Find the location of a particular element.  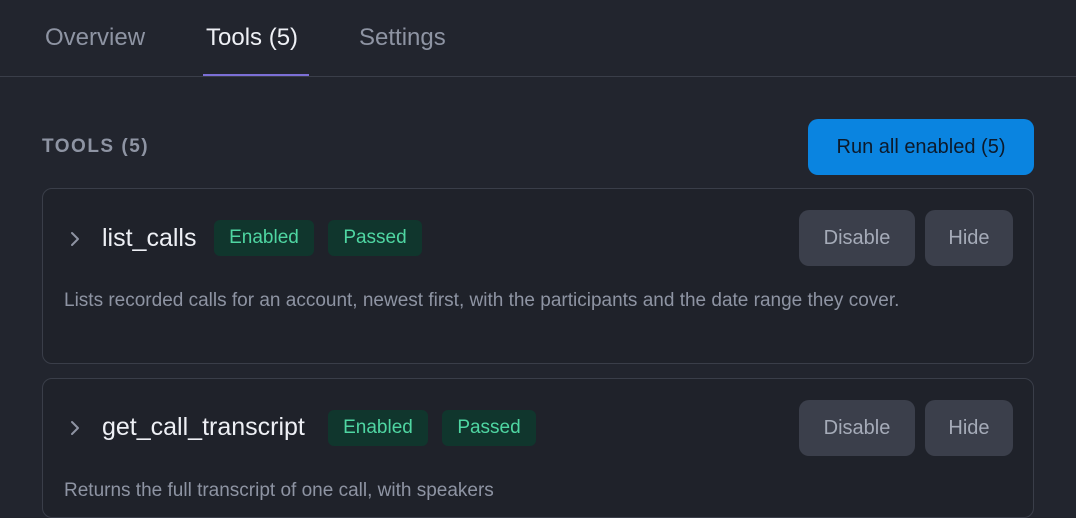

section-title: TOOLS (5) is located at coordinates (96, 146).